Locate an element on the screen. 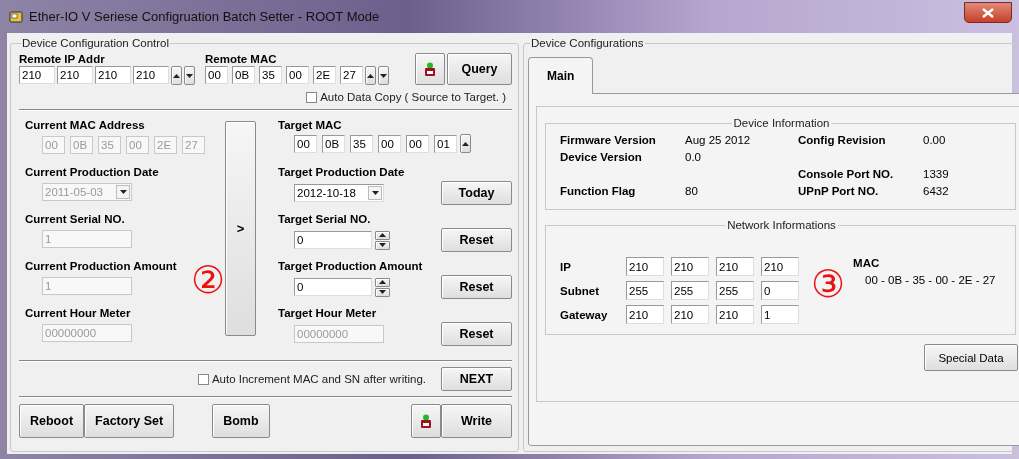 Image resolution: width=1019 pixels, height=459 pixels. action-button: Factory Set is located at coordinates (129, 421).